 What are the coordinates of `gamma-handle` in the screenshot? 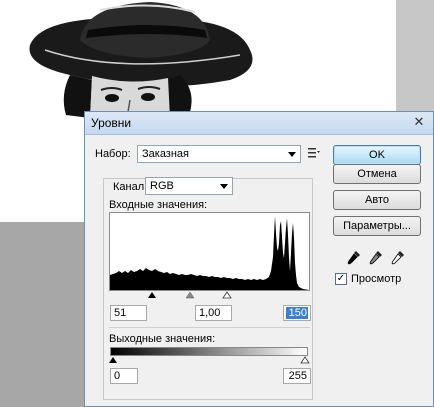 It's located at (190, 295).